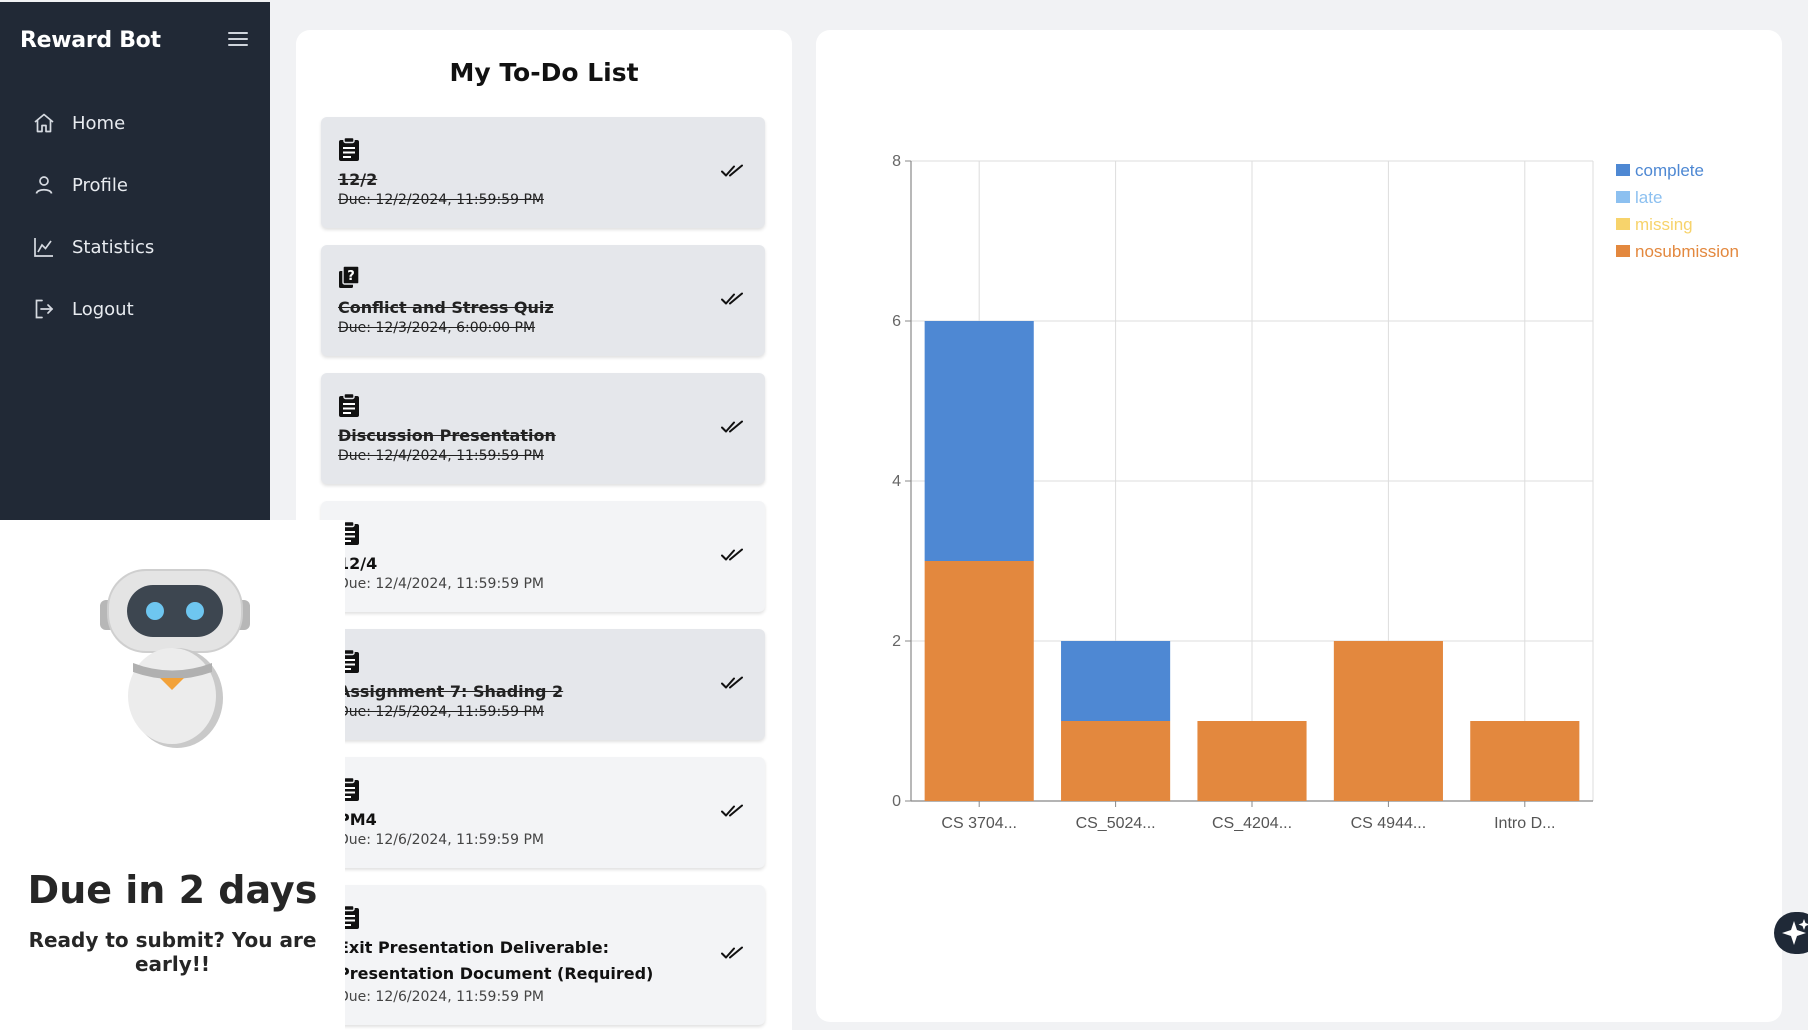 This screenshot has height=1030, width=1808. I want to click on todo-item-name: Discussion Presentation, so click(447, 435).